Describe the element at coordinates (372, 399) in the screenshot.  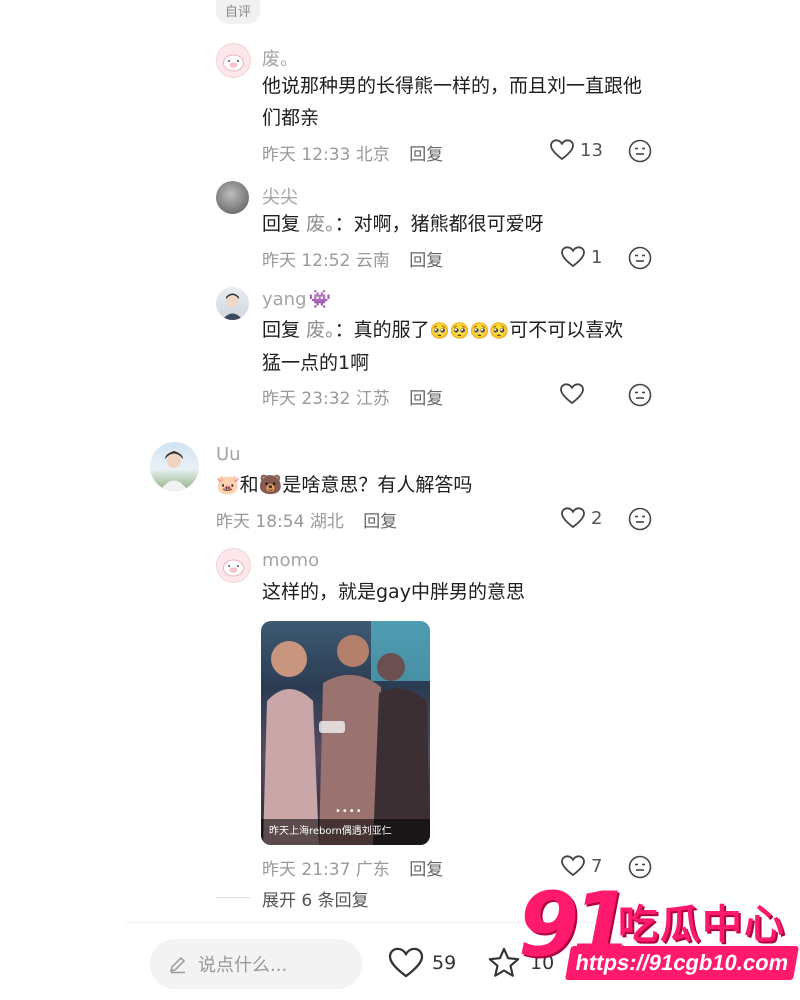
I see `comment-location: 江苏` at that location.